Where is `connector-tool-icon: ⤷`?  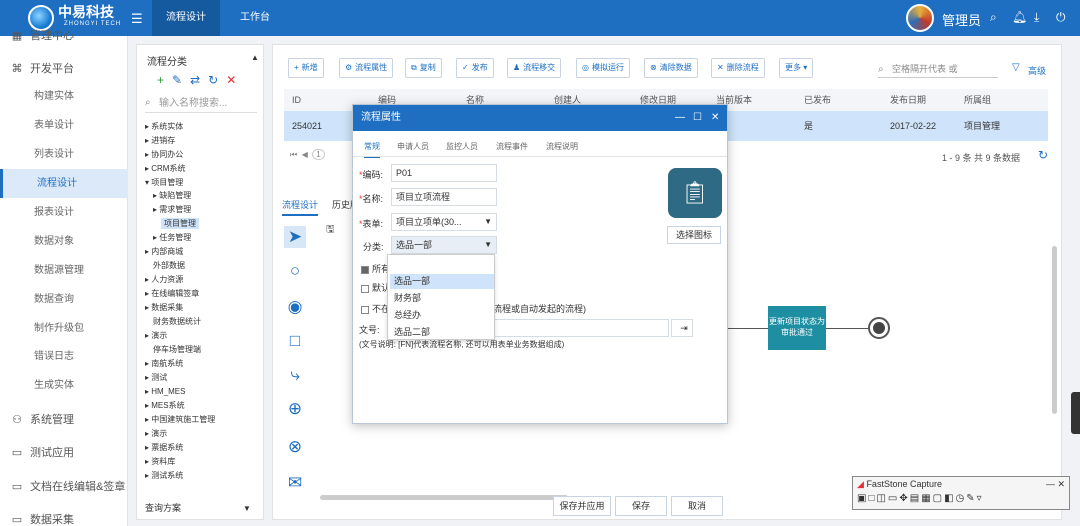 connector-tool-icon: ⤷ is located at coordinates (295, 375).